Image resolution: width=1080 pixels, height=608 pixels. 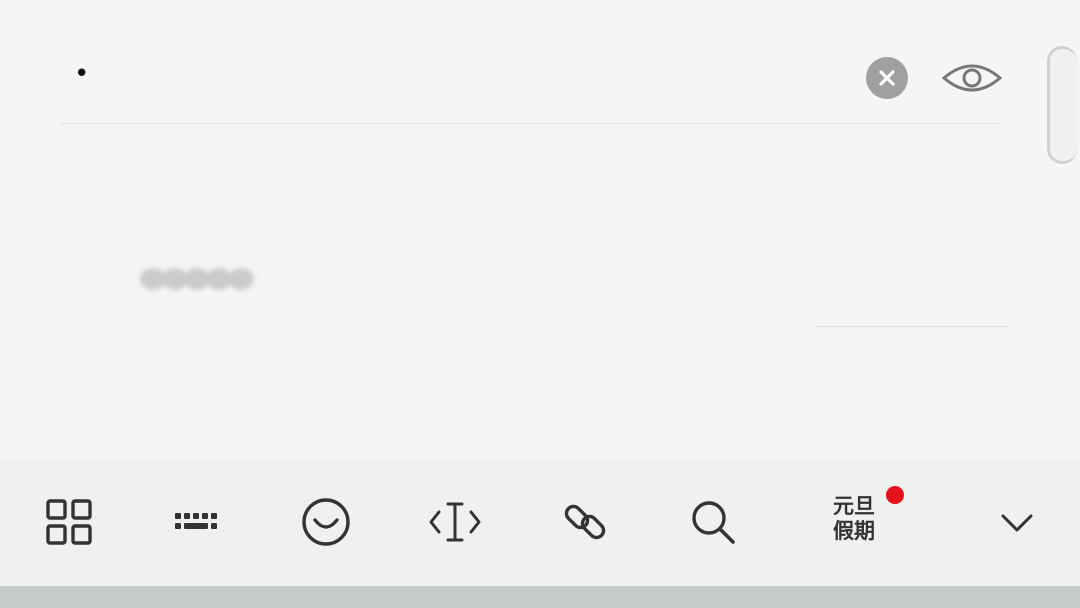 I want to click on emoji-icon, so click(x=326, y=522).